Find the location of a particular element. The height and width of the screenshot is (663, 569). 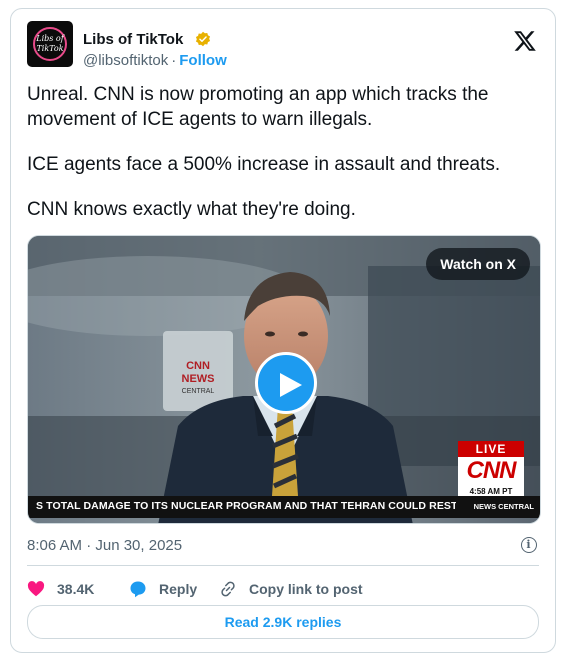

heart-icon is located at coordinates (36, 589).